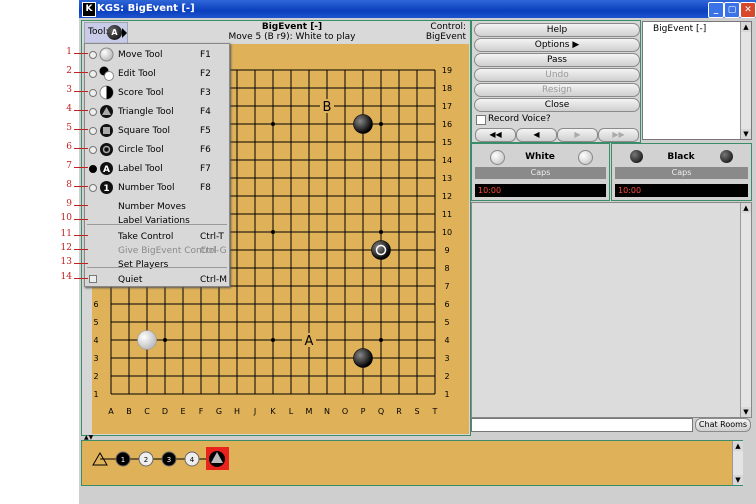  What do you see at coordinates (69, 185) in the screenshot?
I see `callout-number: 8` at bounding box center [69, 185].